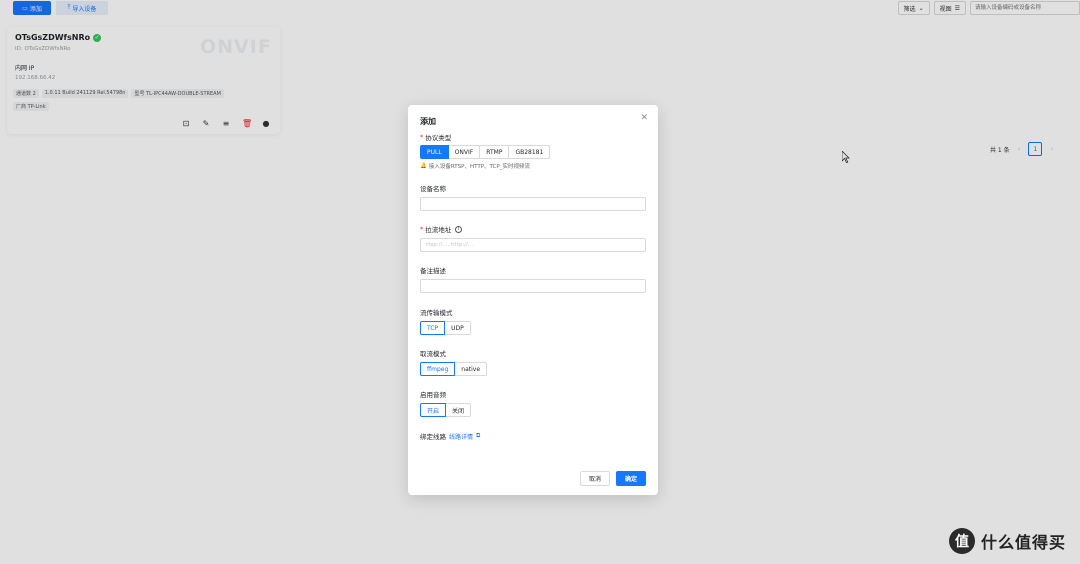 This screenshot has height=564, width=1080. I want to click on protocol-hint: 🔔 接入设备RTSP、HTTP、TCP_实时视频流, so click(475, 166).